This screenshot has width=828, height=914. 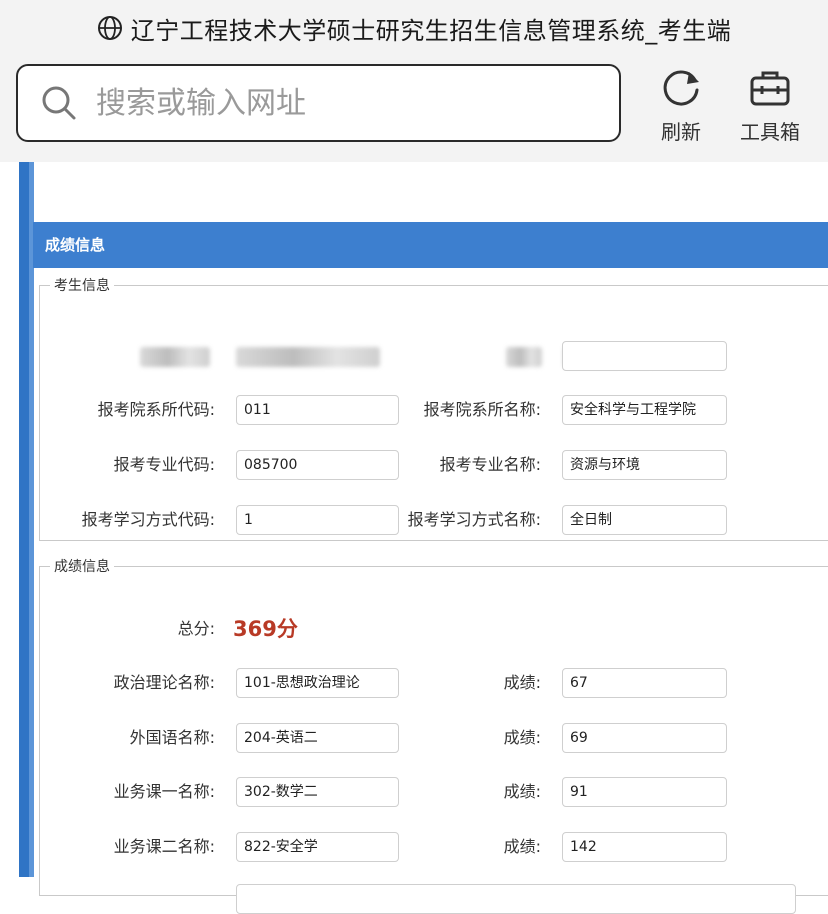 I want to click on study-mode-name-label: 报考学习方式名称:, so click(x=474, y=519).